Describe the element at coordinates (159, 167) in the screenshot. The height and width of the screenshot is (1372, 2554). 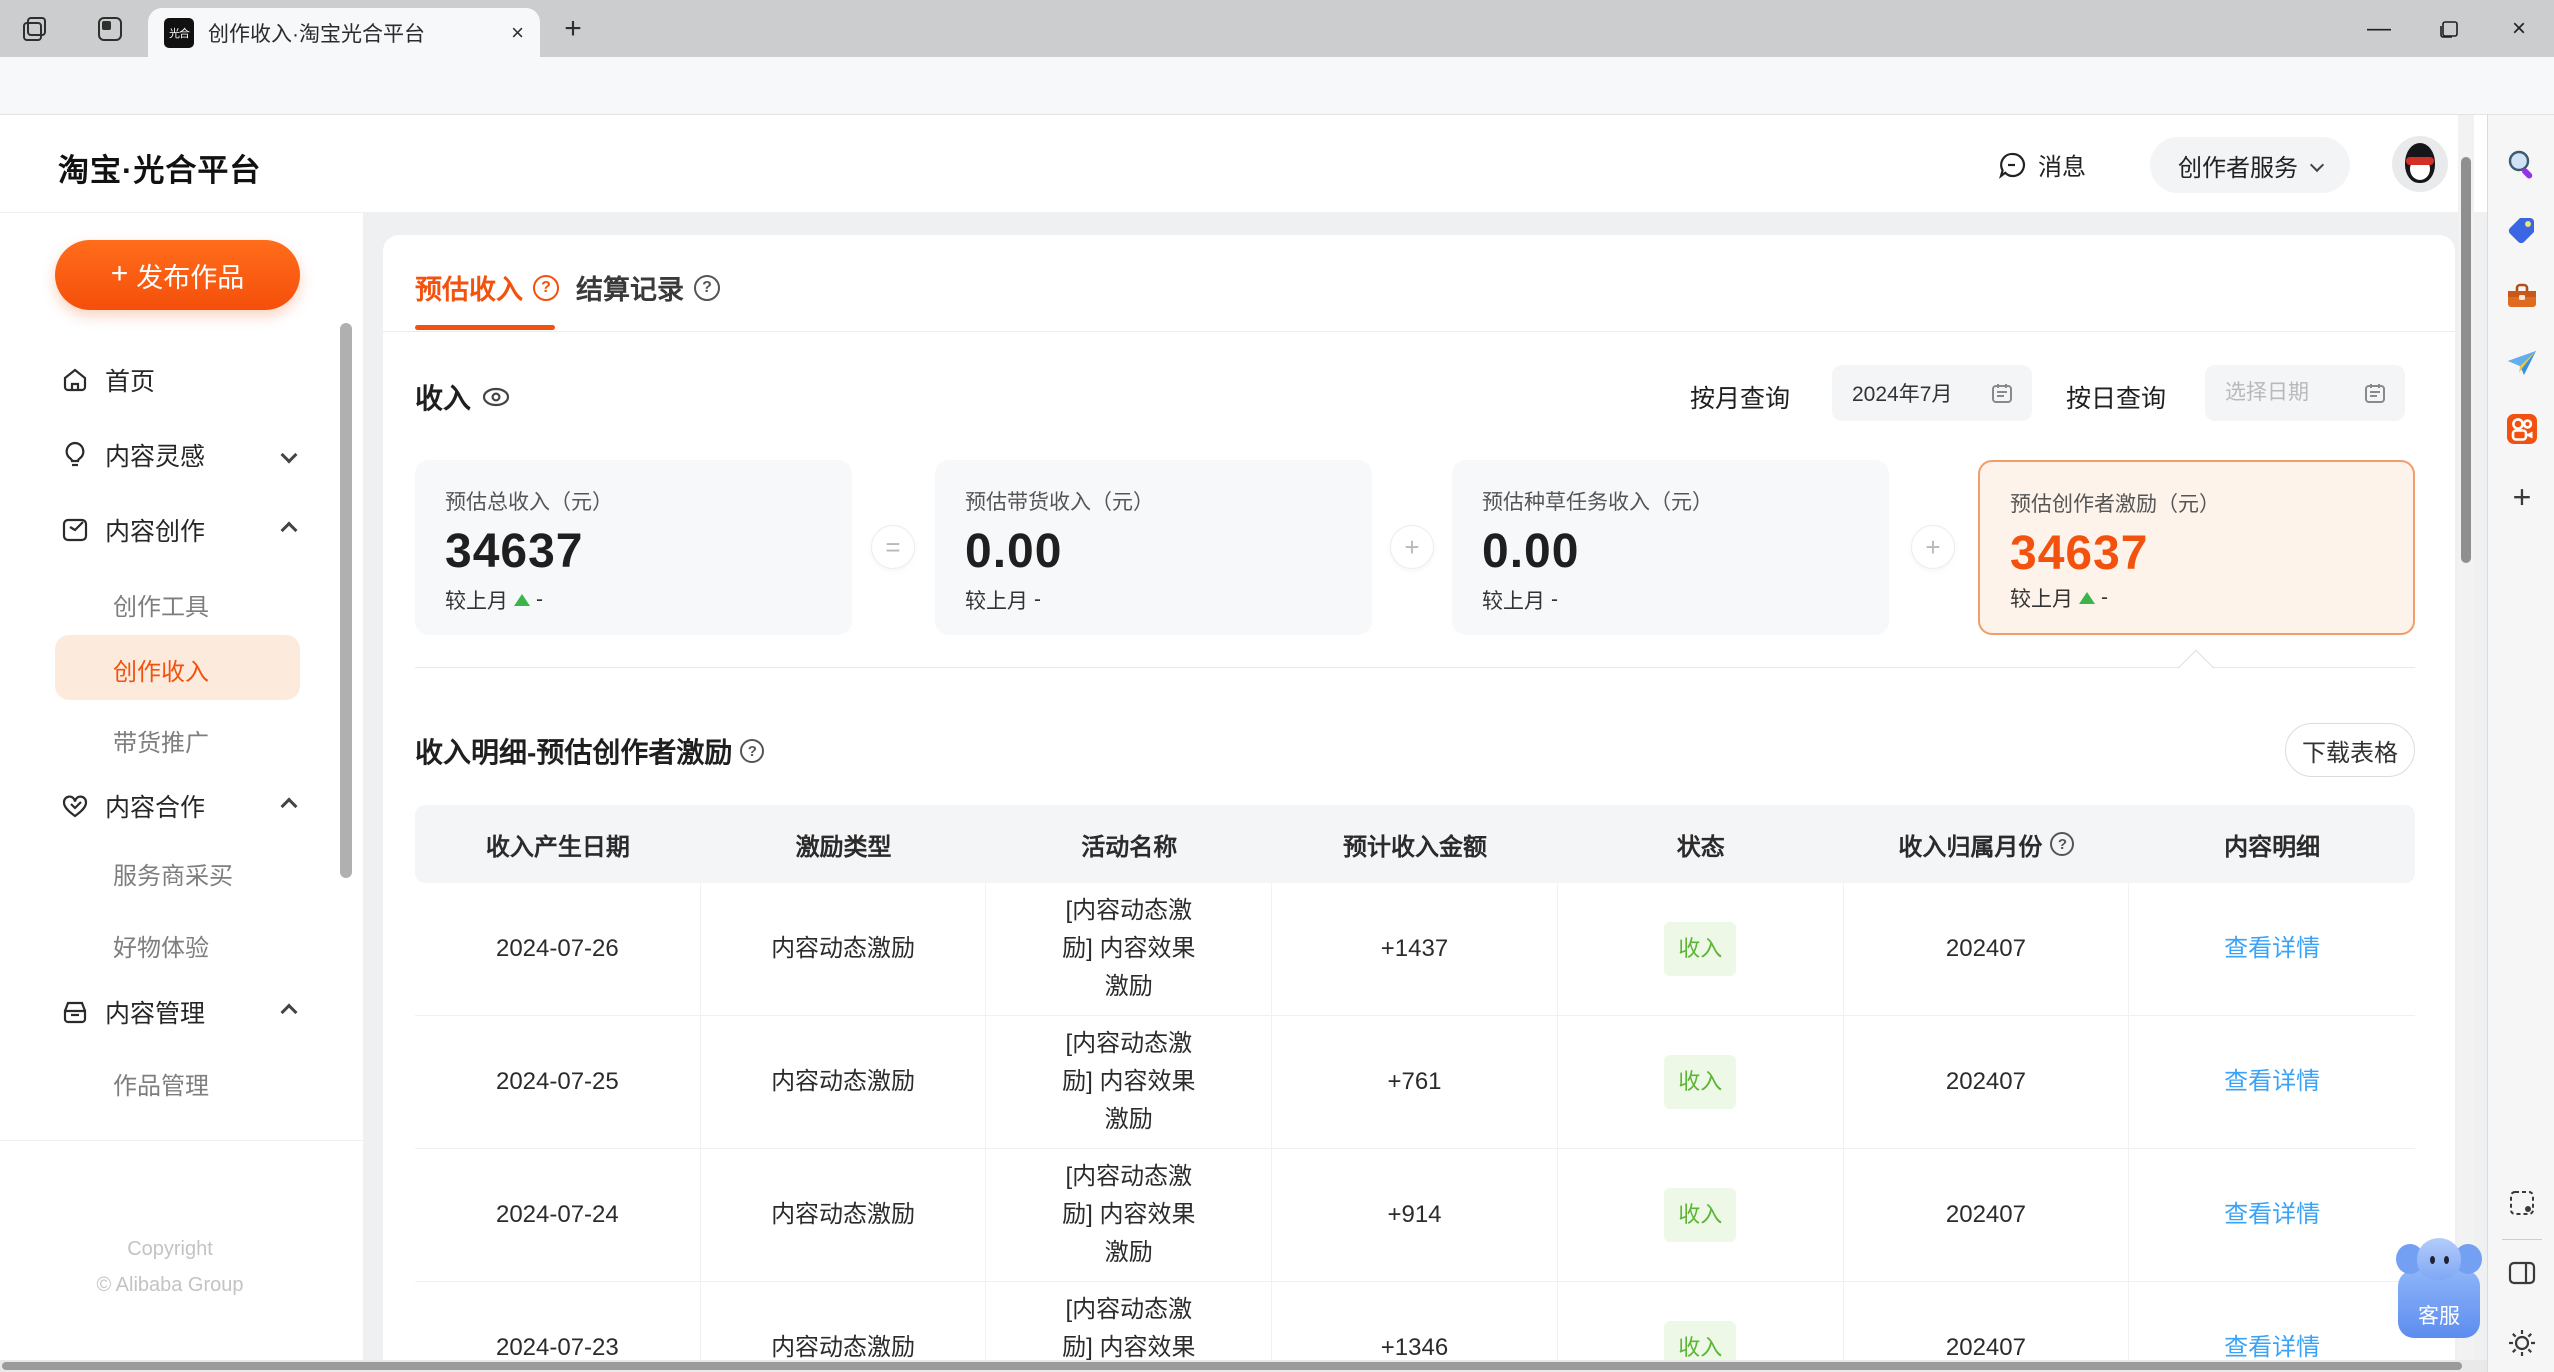
I see `site-logo: 淘宝·光合平台` at that location.